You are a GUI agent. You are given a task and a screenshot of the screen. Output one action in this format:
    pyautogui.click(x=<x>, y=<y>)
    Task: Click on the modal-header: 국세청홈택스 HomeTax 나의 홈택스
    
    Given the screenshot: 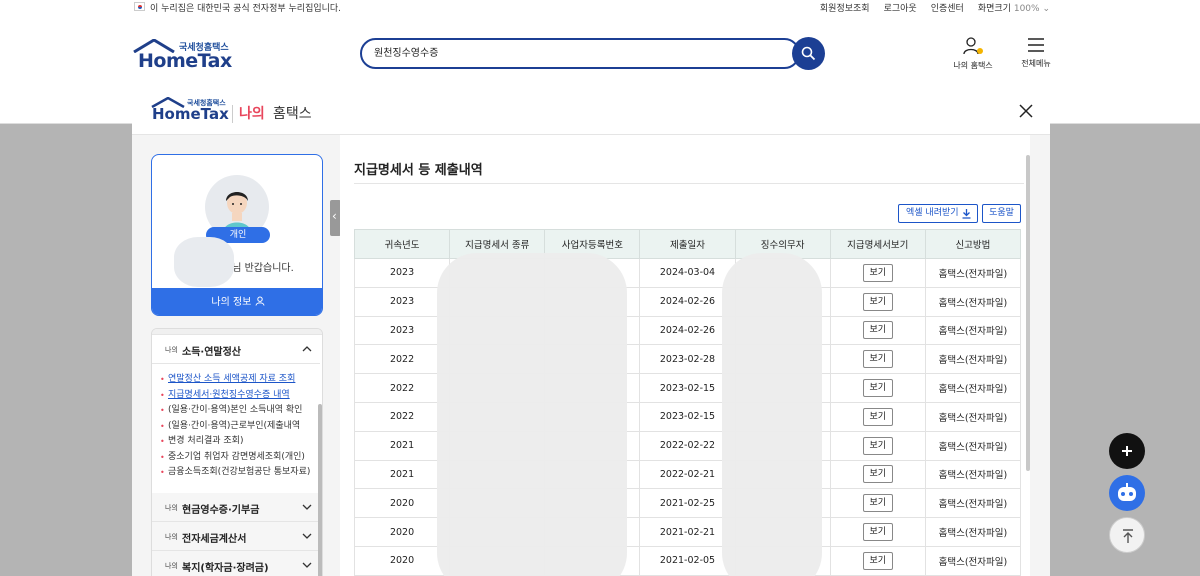 What is the action you would take?
    pyautogui.click(x=591, y=111)
    